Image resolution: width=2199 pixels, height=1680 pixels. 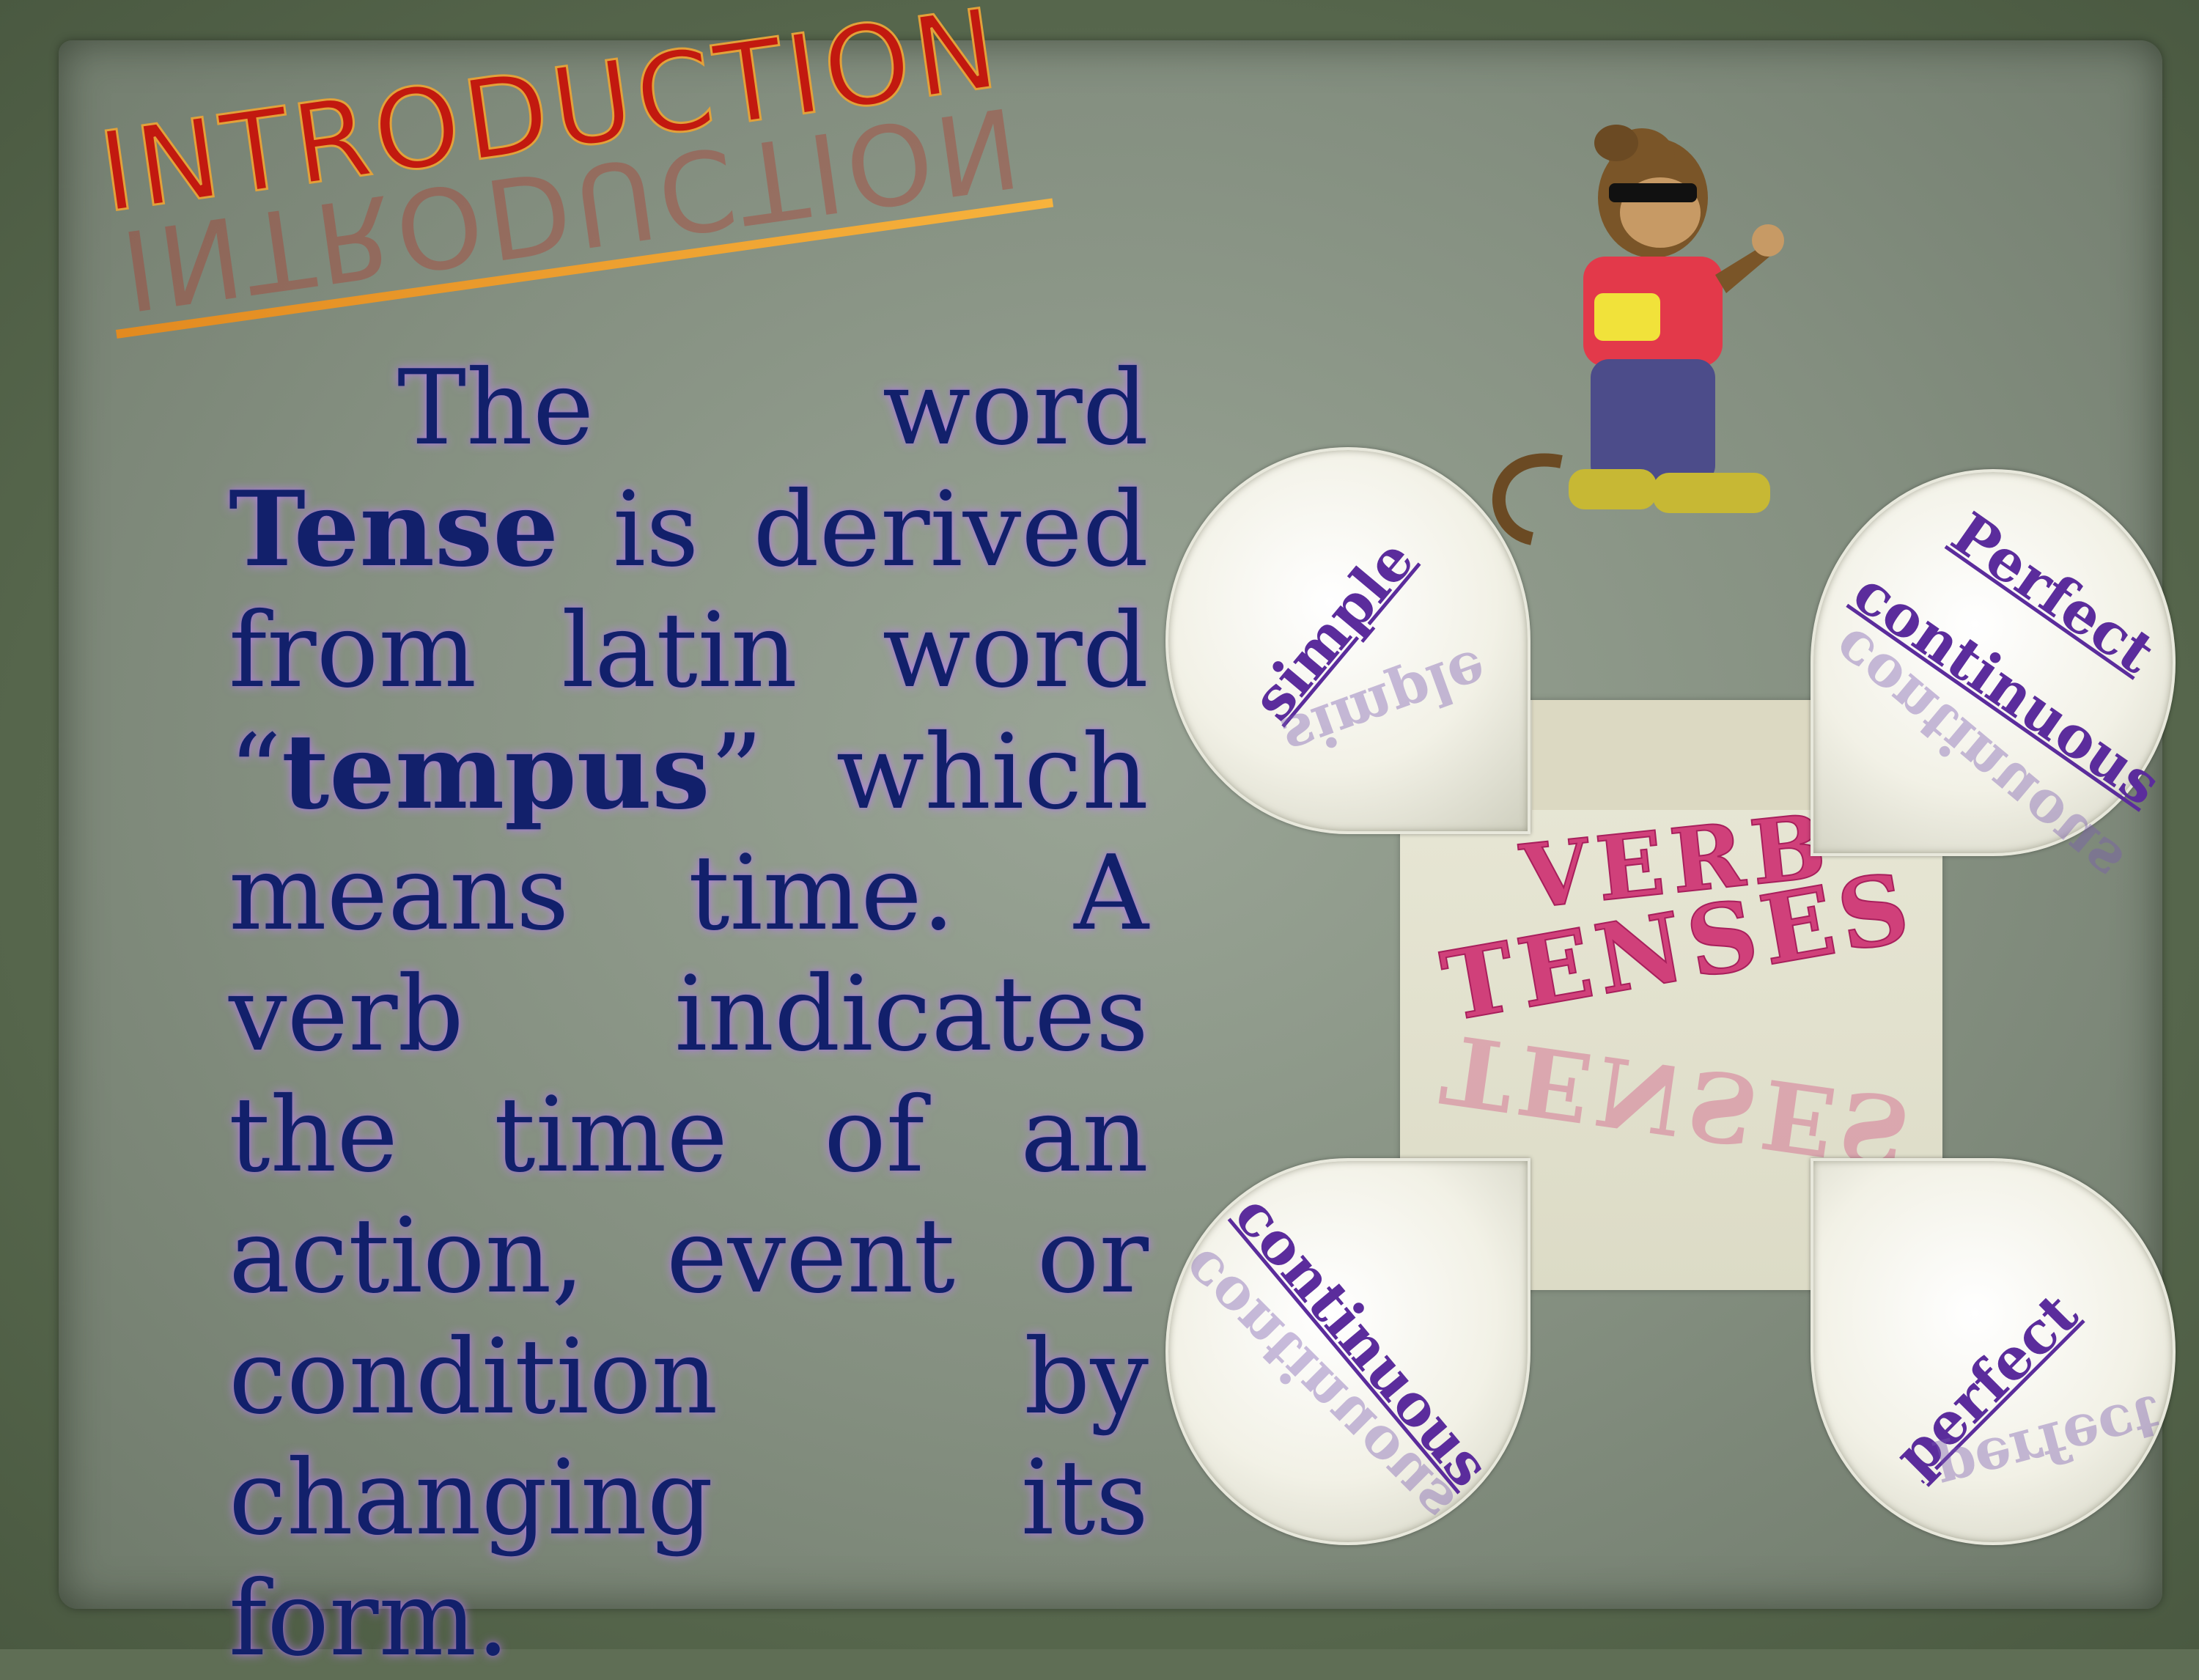 What do you see at coordinates (773, 408) in the screenshot?
I see `intro-text: The word` at bounding box center [773, 408].